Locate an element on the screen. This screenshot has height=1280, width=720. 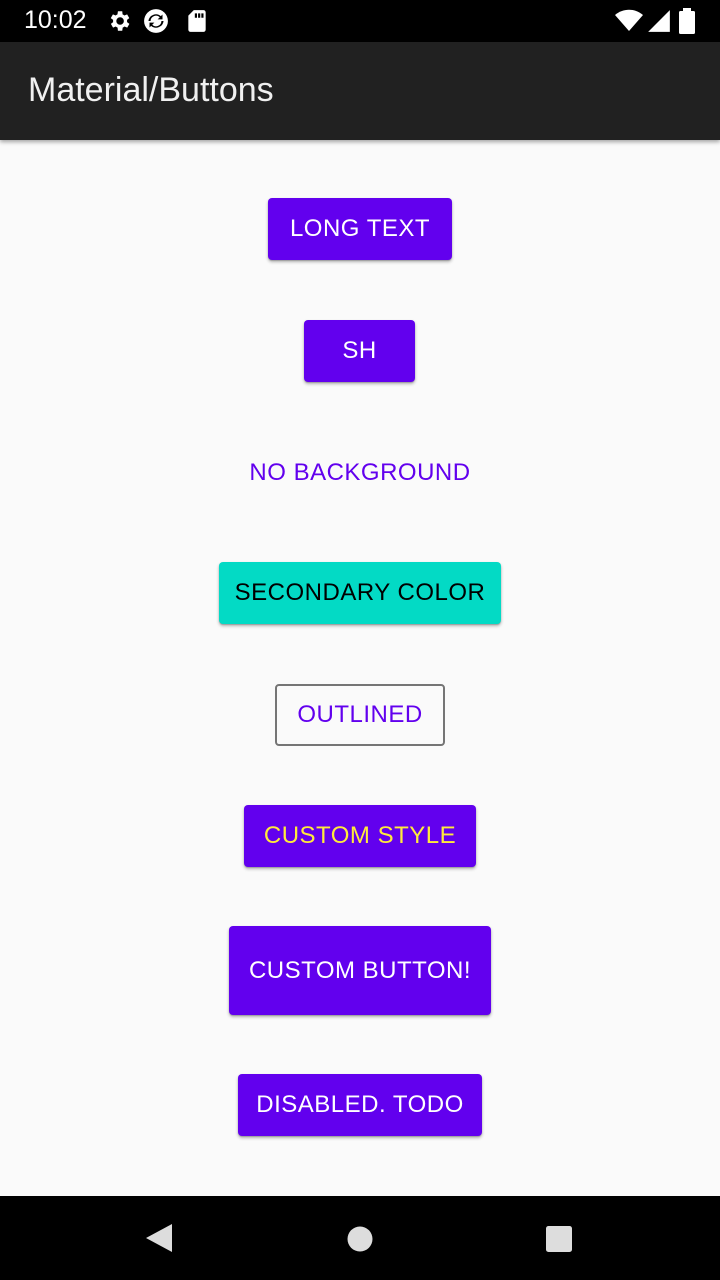
navigation-bar is located at coordinates (360, 1238).